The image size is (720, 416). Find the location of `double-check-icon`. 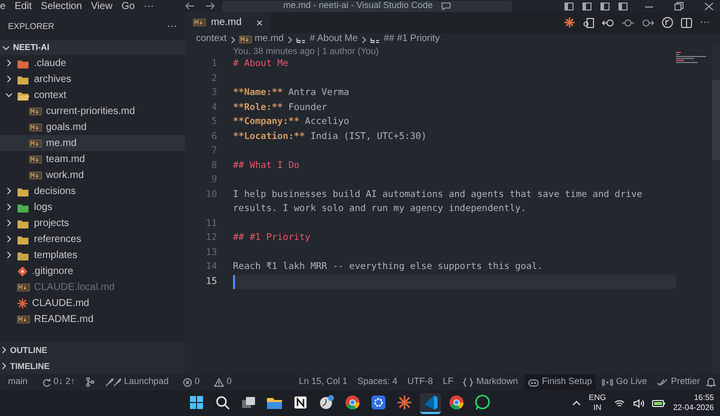

double-check-icon is located at coordinates (662, 382).